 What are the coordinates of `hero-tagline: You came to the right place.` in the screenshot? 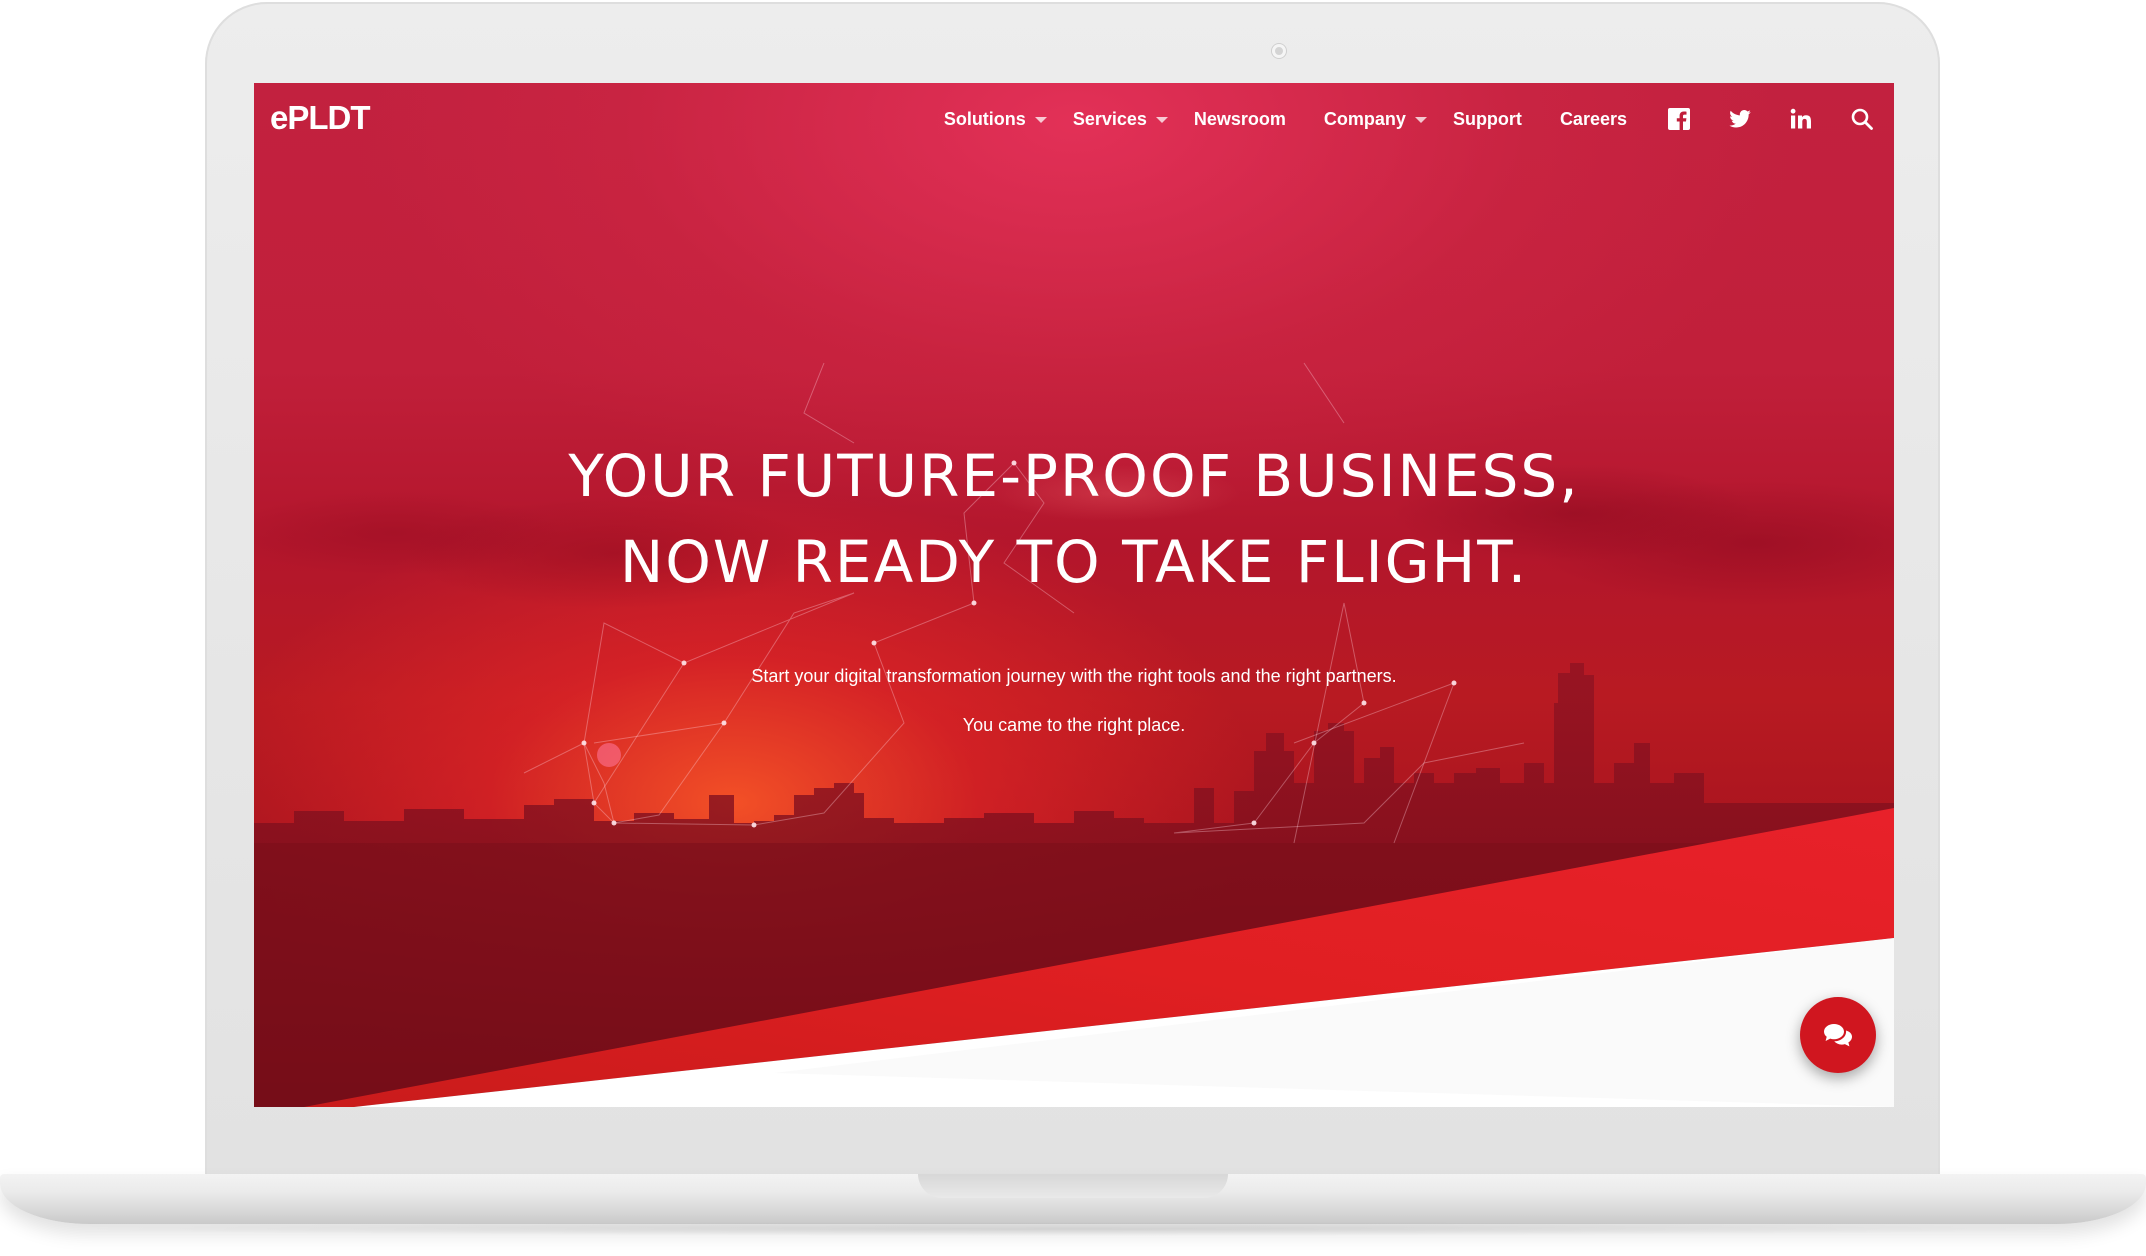 It's located at (1074, 725).